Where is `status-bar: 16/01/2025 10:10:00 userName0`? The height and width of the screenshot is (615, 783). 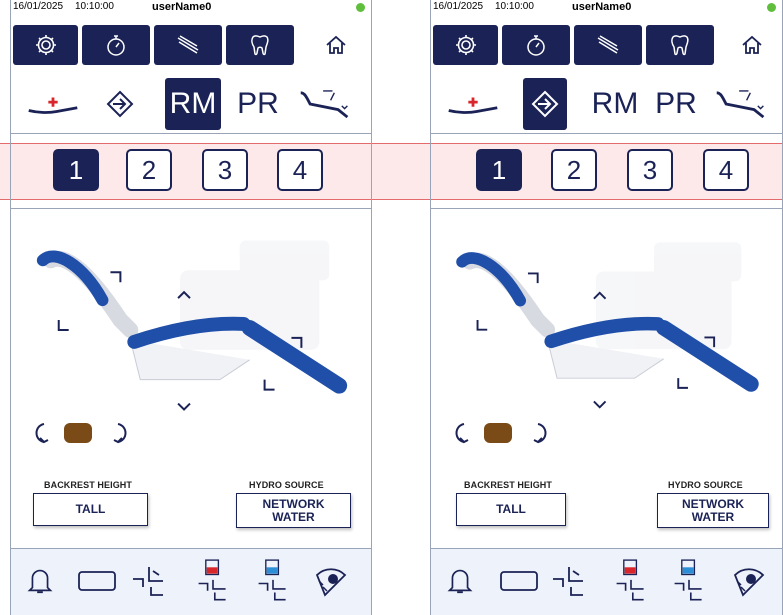 status-bar: 16/01/2025 10:10:00 userName0 is located at coordinates (606, 7).